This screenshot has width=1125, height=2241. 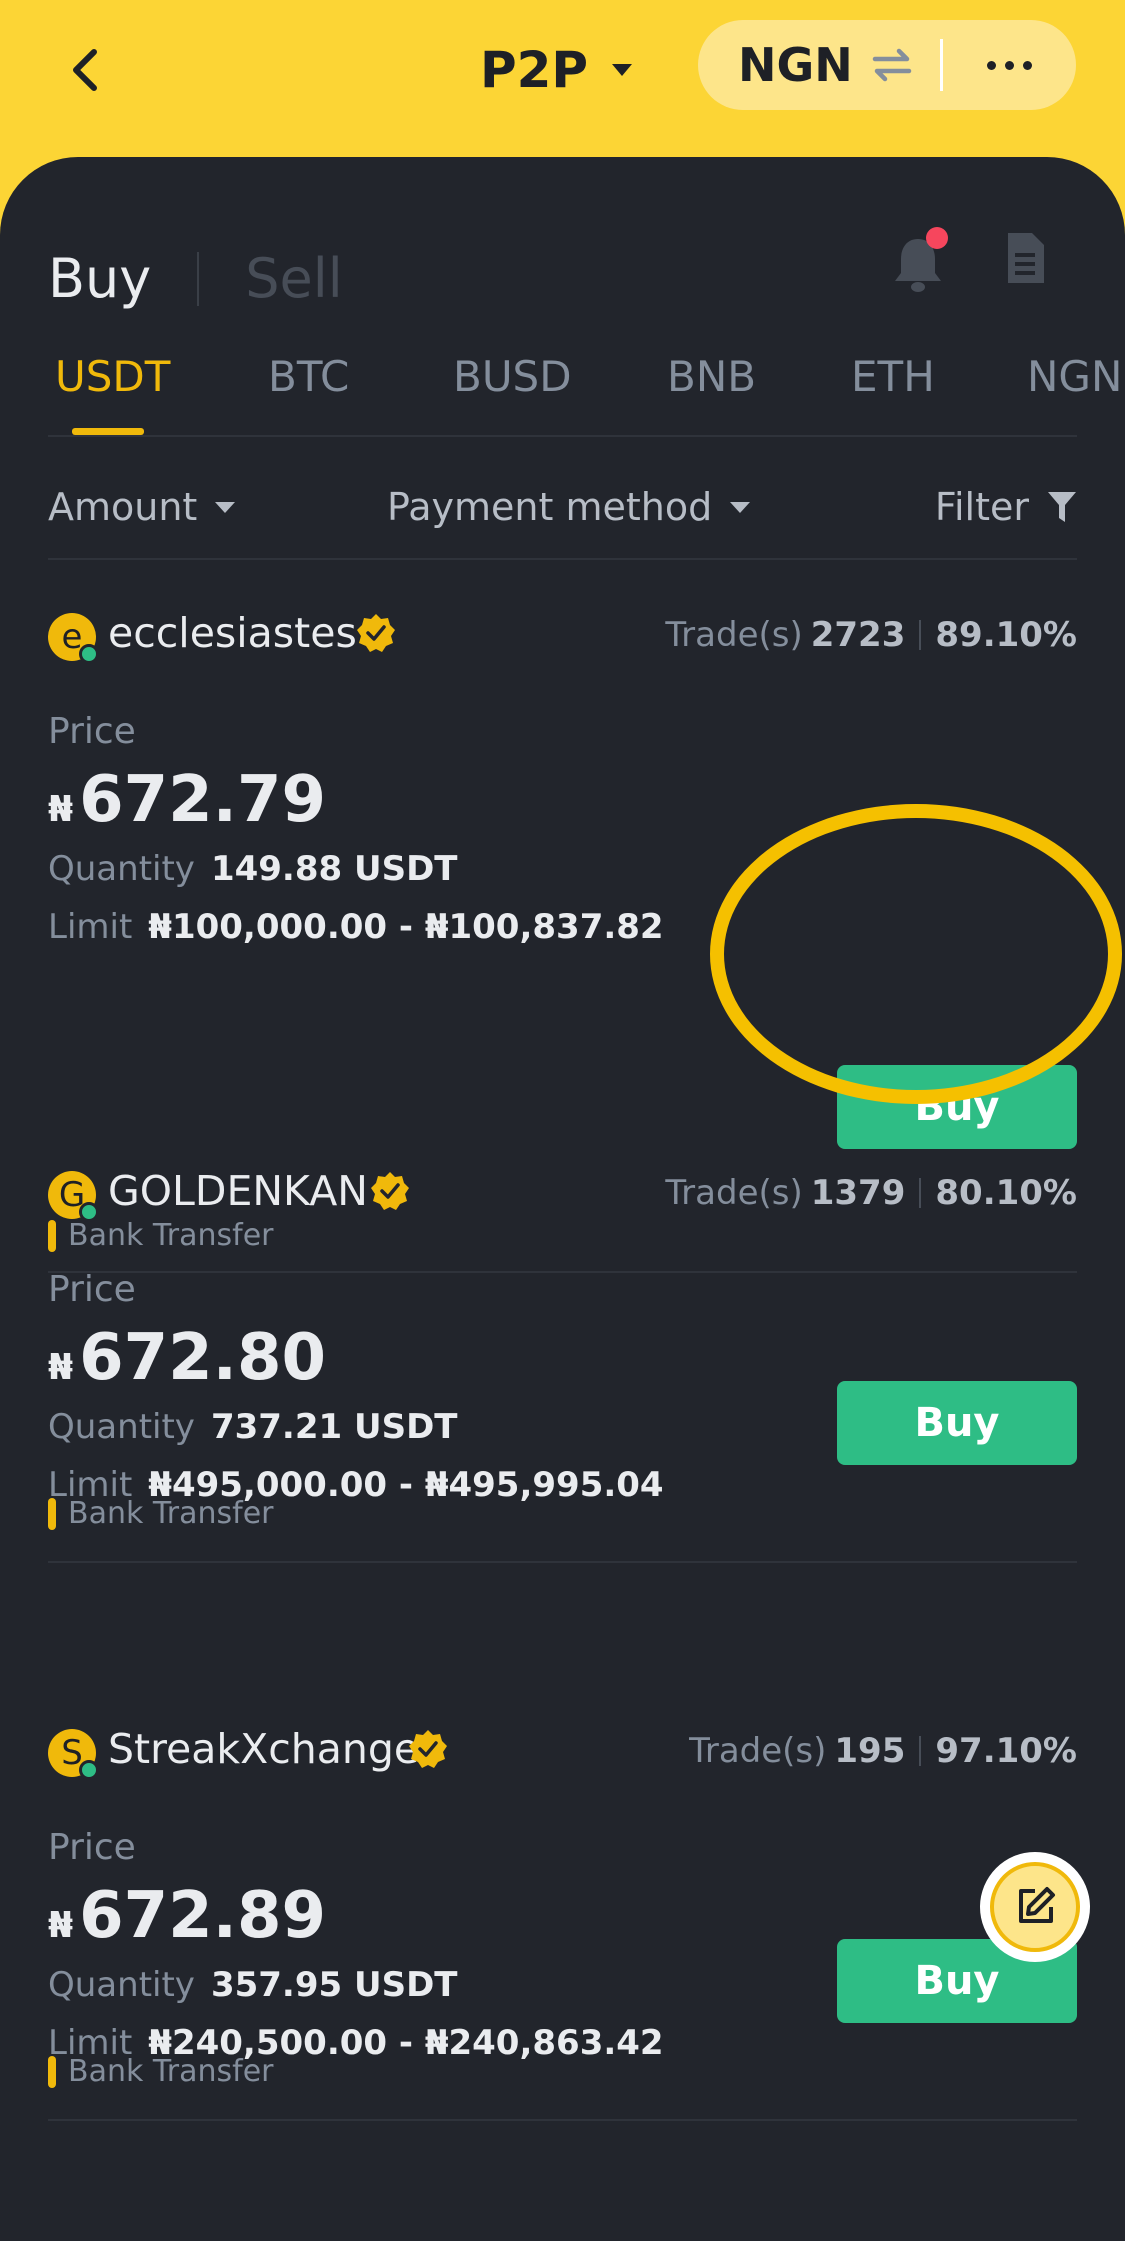 What do you see at coordinates (232, 633) in the screenshot?
I see `merchant-name: ecclesiastes` at bounding box center [232, 633].